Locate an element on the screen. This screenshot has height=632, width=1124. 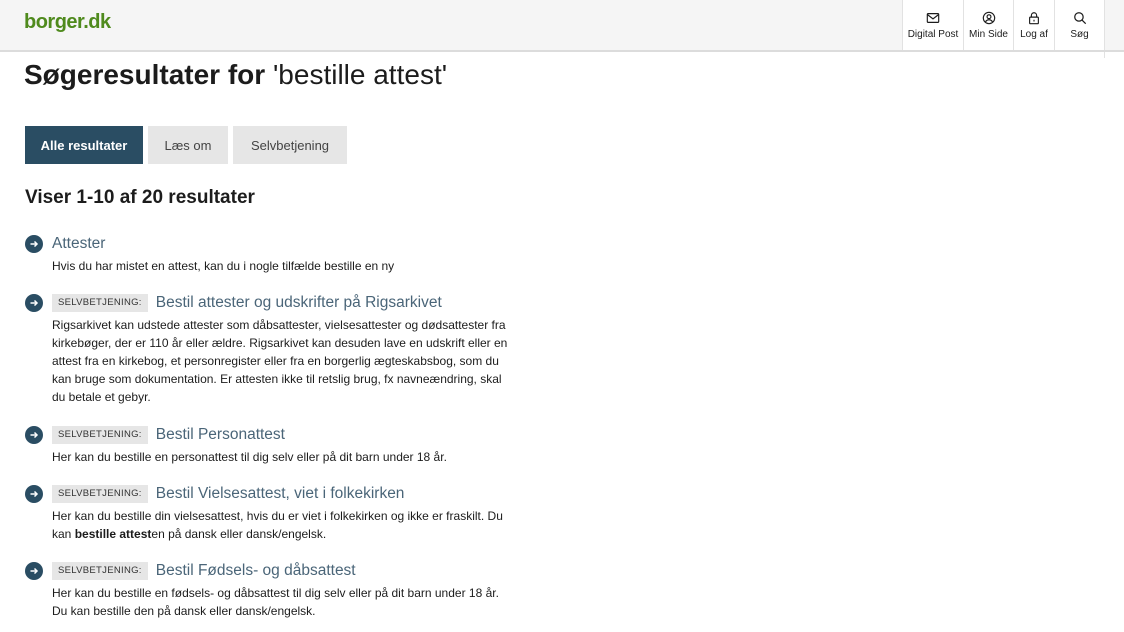
result-filter-tabs: Alle resultater Læs om Selvbetjening is located at coordinates (186, 145).